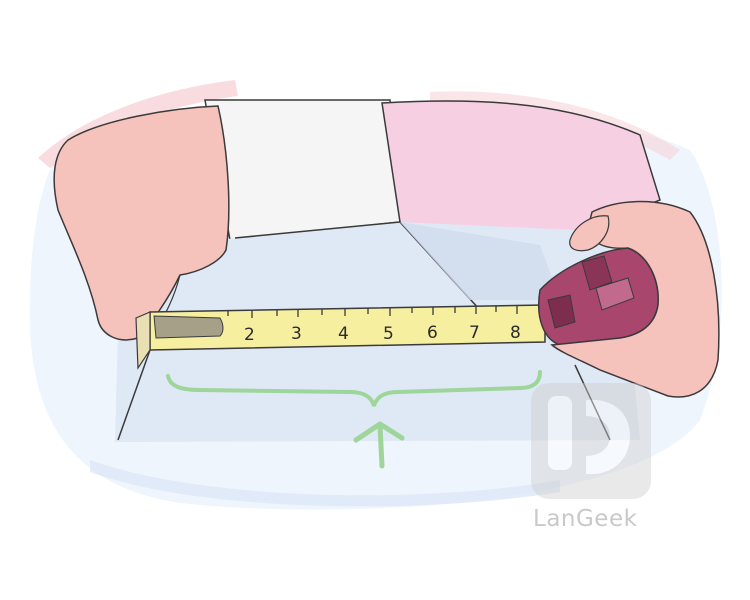  What do you see at coordinates (474, 333) in the screenshot?
I see `tape-tick-label: 7` at bounding box center [474, 333].